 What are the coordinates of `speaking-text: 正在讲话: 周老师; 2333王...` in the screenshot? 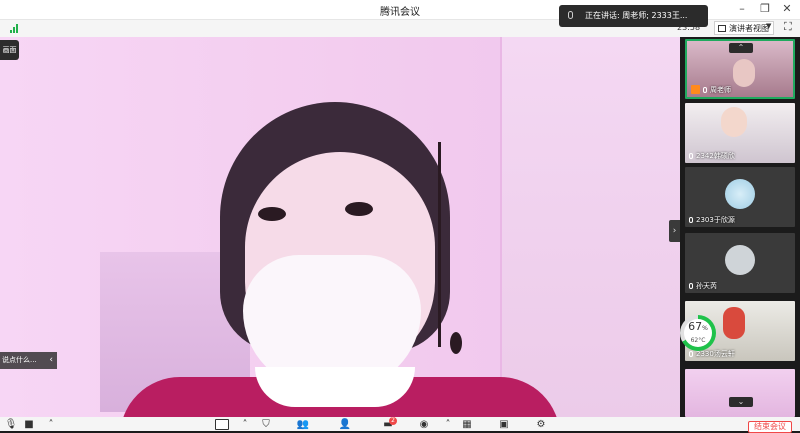 It's located at (636, 15).